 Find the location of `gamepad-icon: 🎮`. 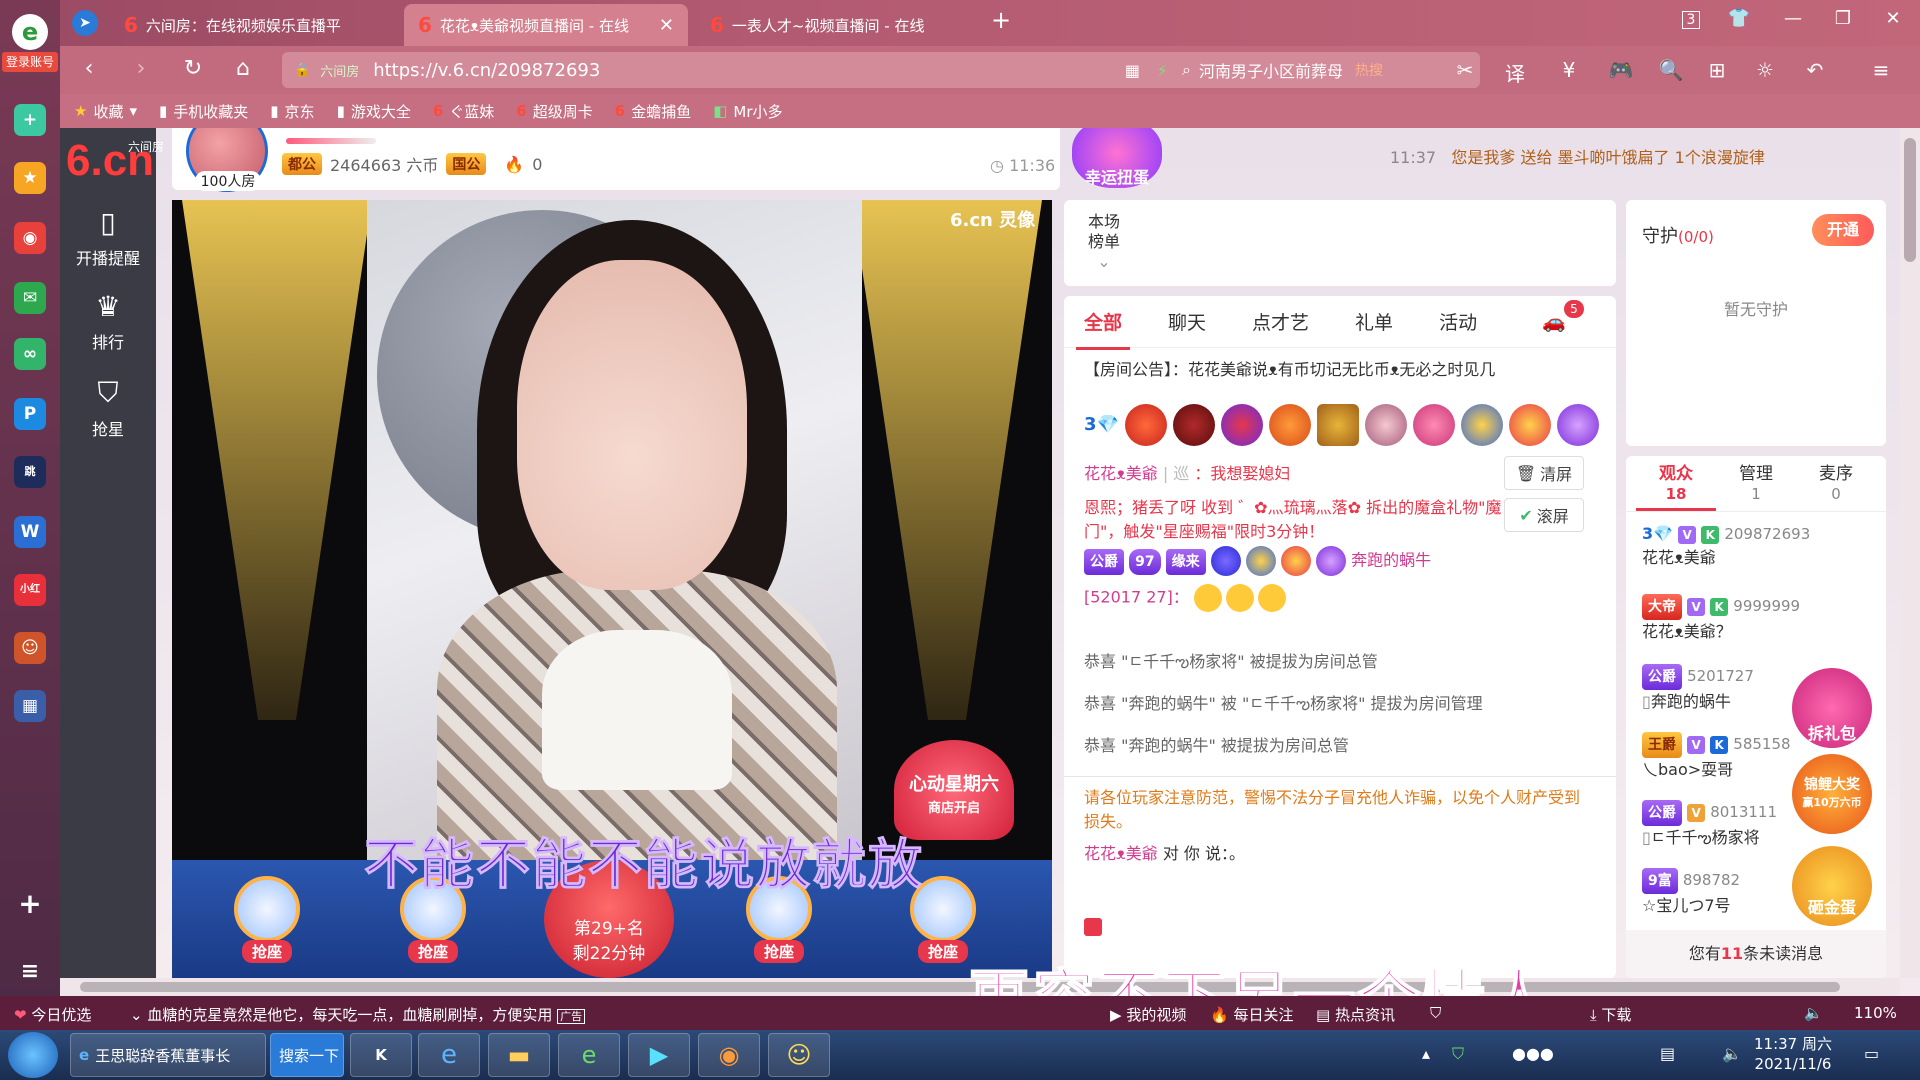

gamepad-icon: 🎮 is located at coordinates (1621, 70).